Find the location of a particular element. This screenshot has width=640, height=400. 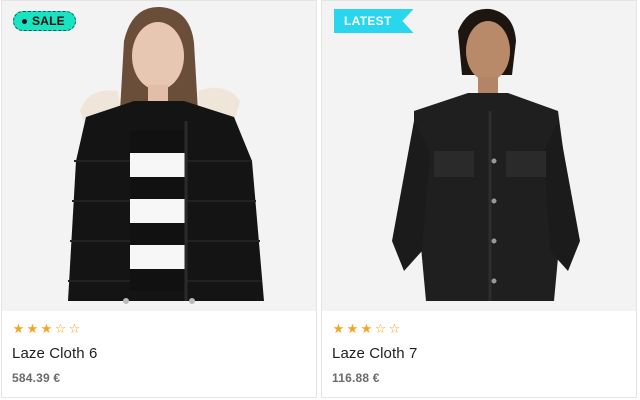

latest-badge: LATEST is located at coordinates (374, 21).